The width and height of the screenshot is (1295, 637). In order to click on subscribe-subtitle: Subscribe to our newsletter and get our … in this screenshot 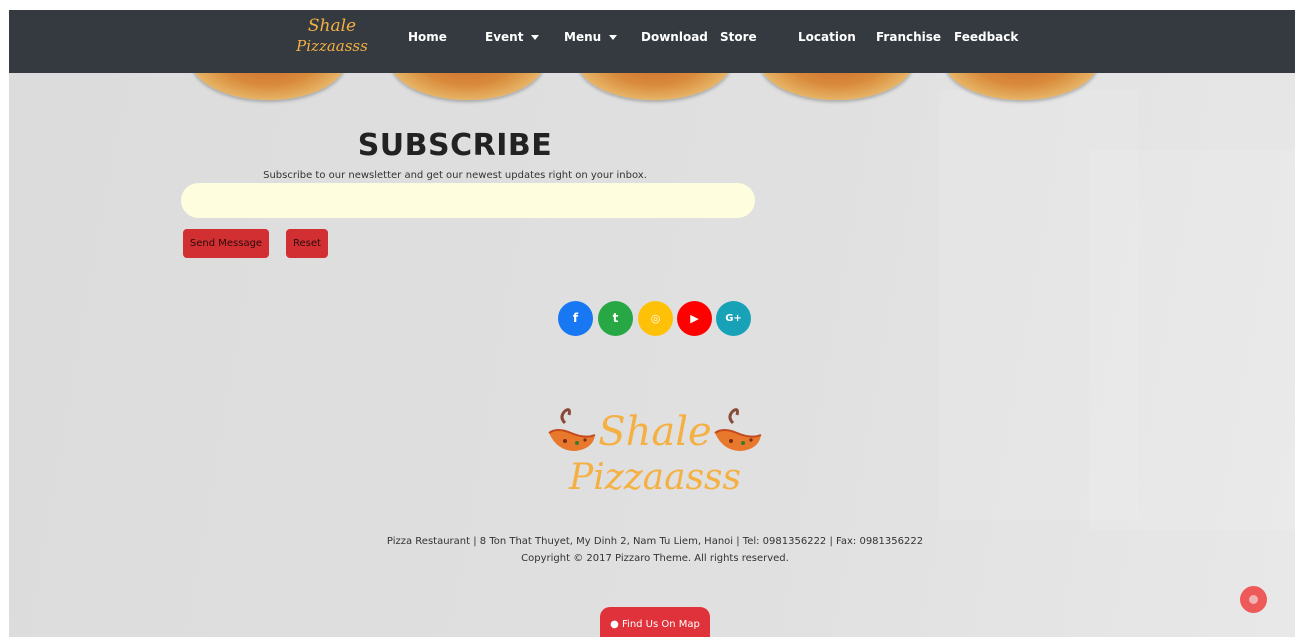, I will do `click(455, 175)`.